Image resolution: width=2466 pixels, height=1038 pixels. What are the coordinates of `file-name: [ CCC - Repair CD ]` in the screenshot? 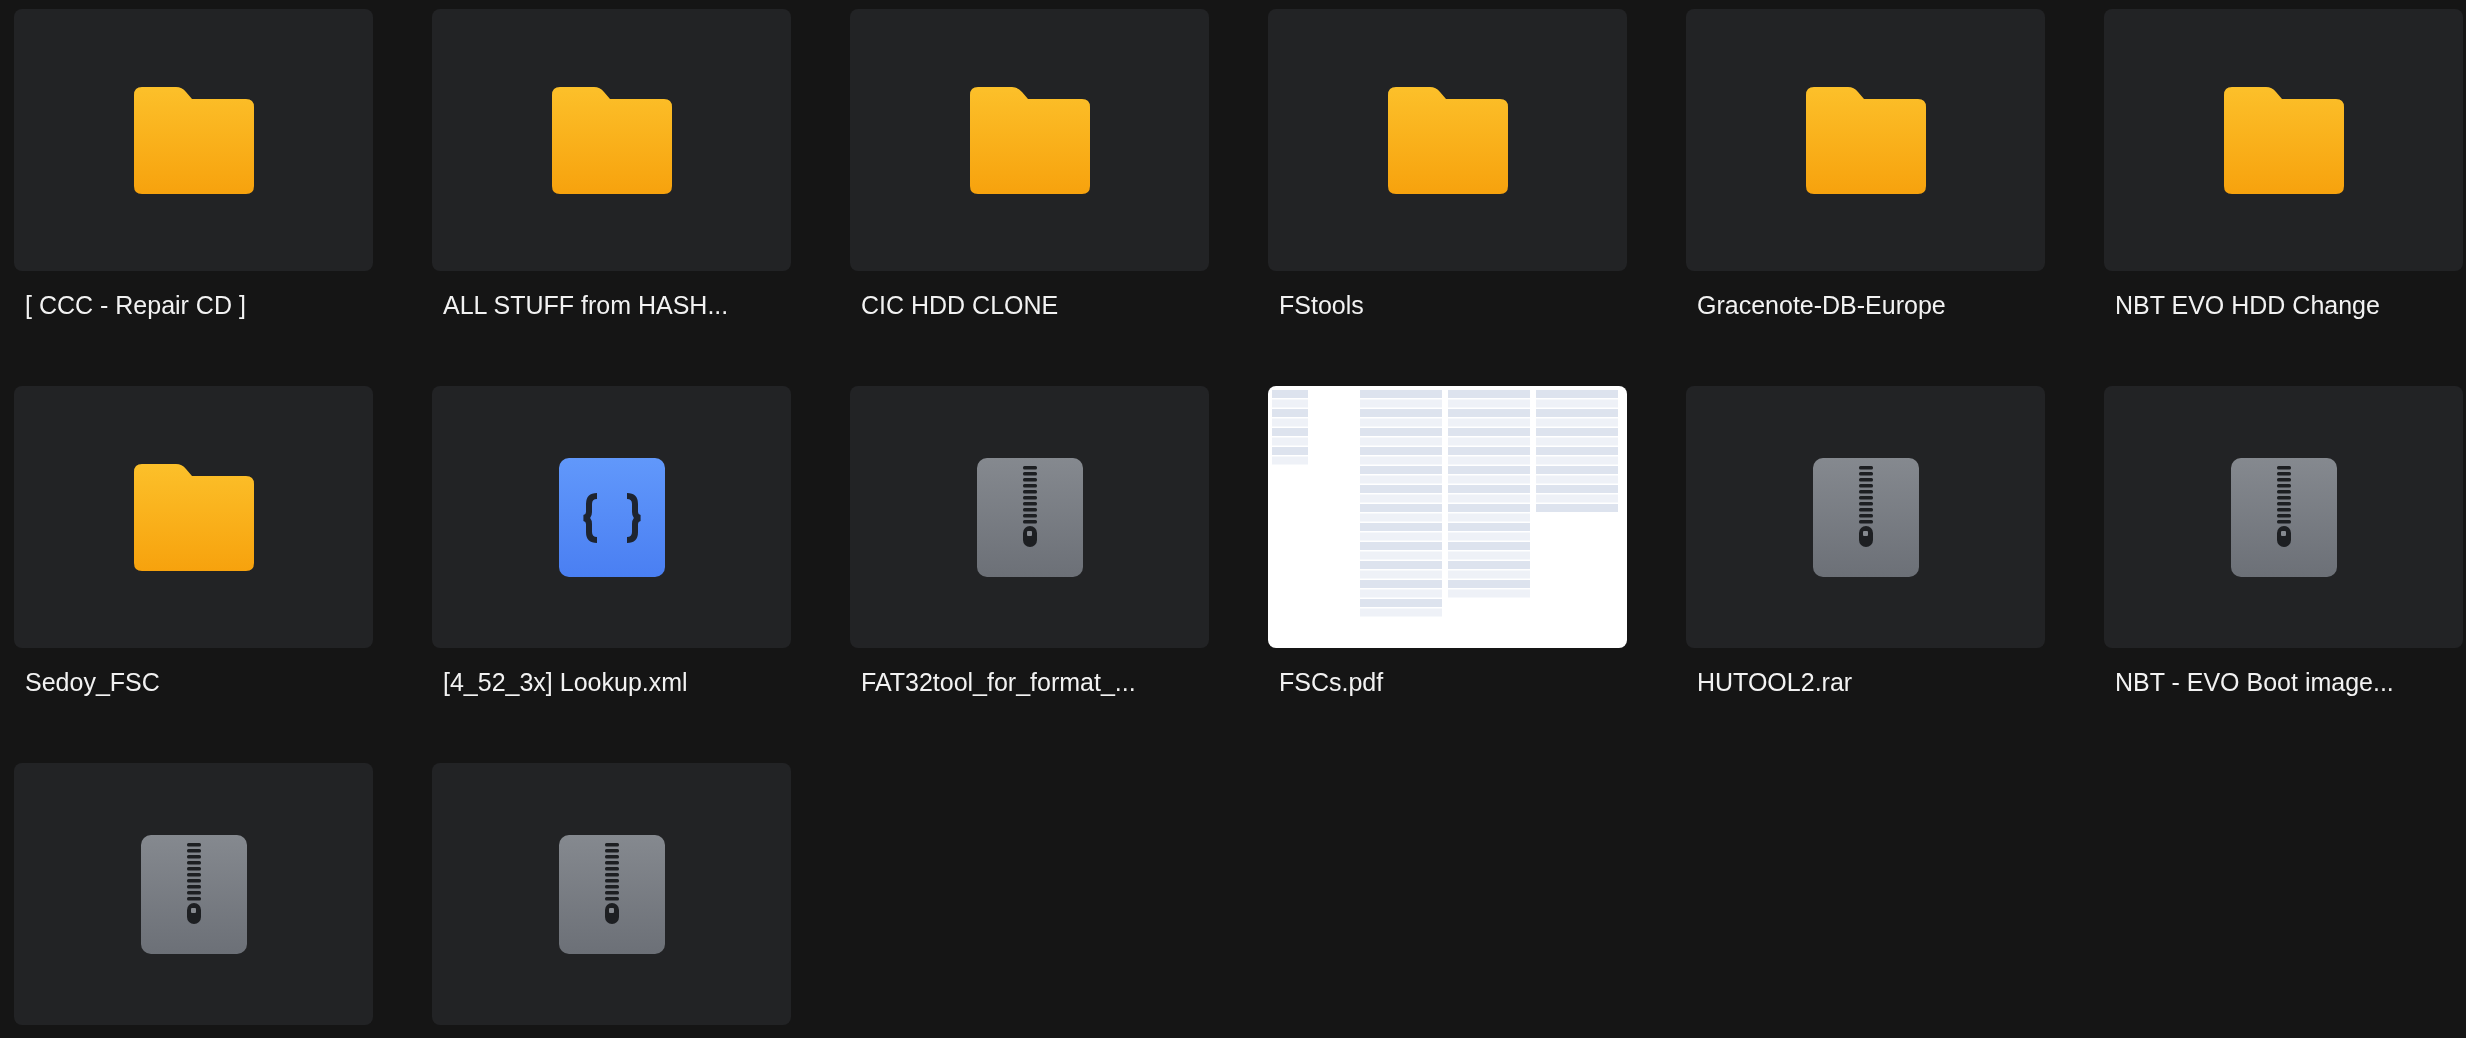 It's located at (136, 305).